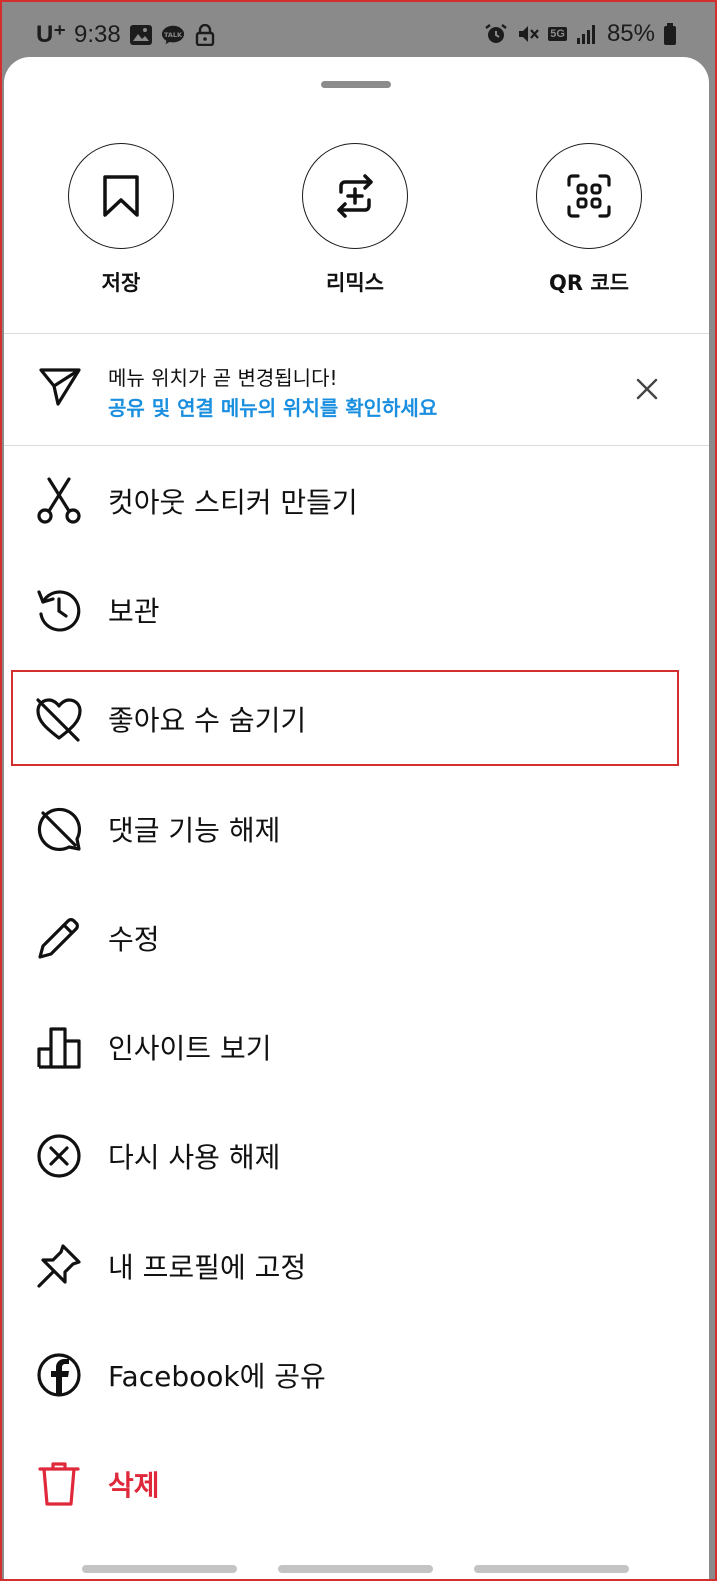 The width and height of the screenshot is (717, 1581). I want to click on facebook-icon, so click(59, 1375).